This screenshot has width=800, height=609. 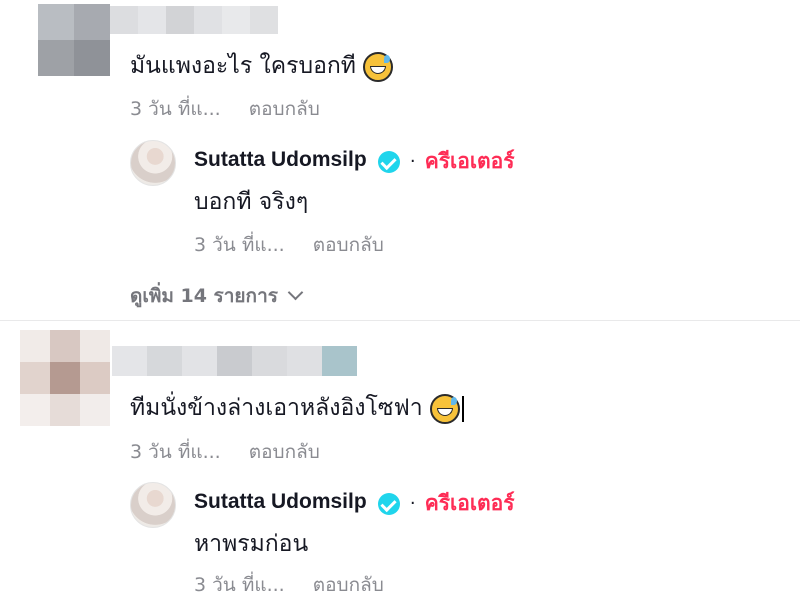 I want to click on comment-text: ทีมนั่งข้างล่างเอาหลังอิงโซฟา, so click(x=297, y=408).